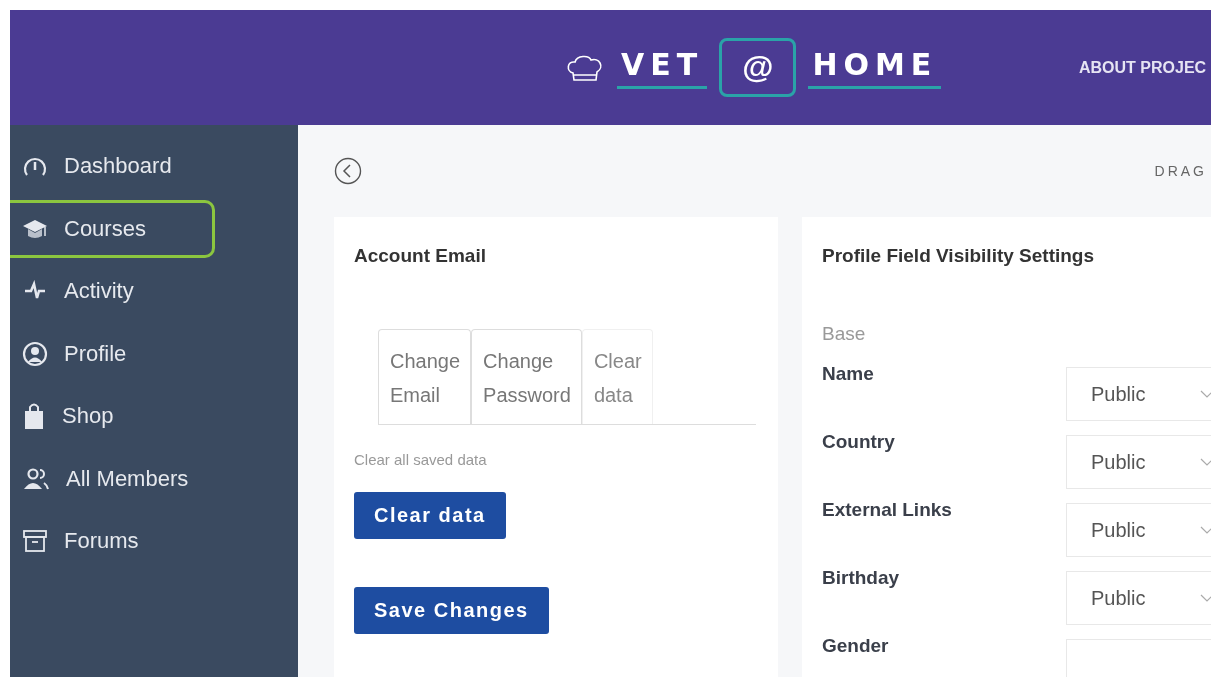 The width and height of the screenshot is (1211, 677). Describe the element at coordinates (959, 256) in the screenshot. I see `card-title: Profile Field Visibility Settings` at that location.